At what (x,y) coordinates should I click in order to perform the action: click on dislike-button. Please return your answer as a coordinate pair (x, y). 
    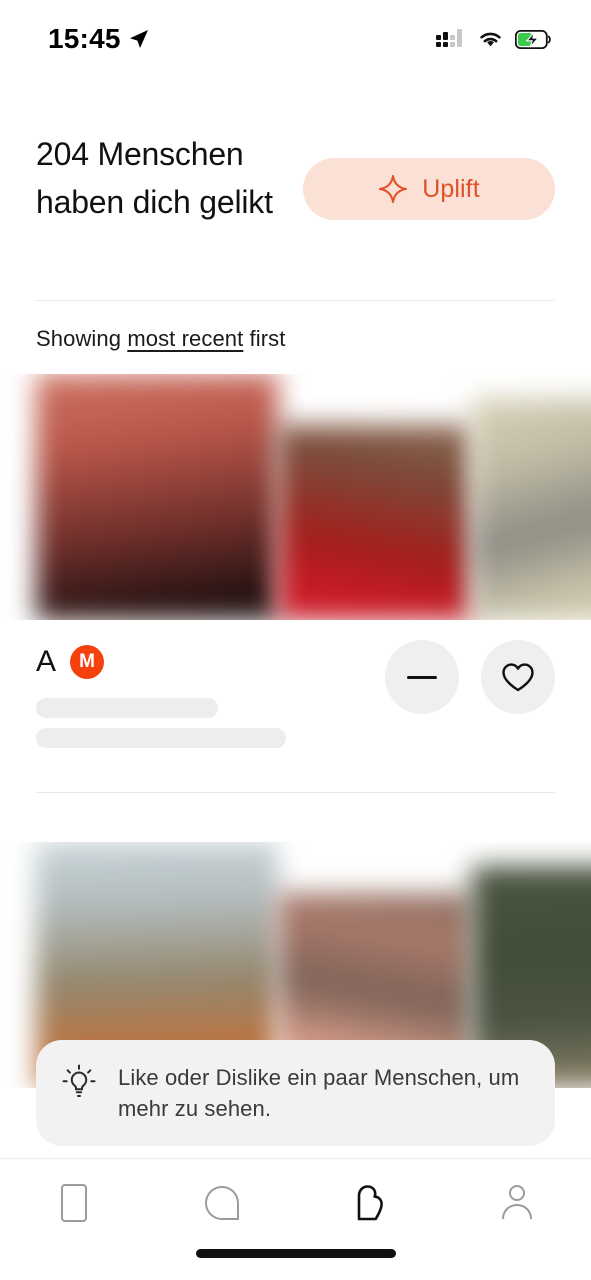
    Looking at the image, I should click on (422, 677).